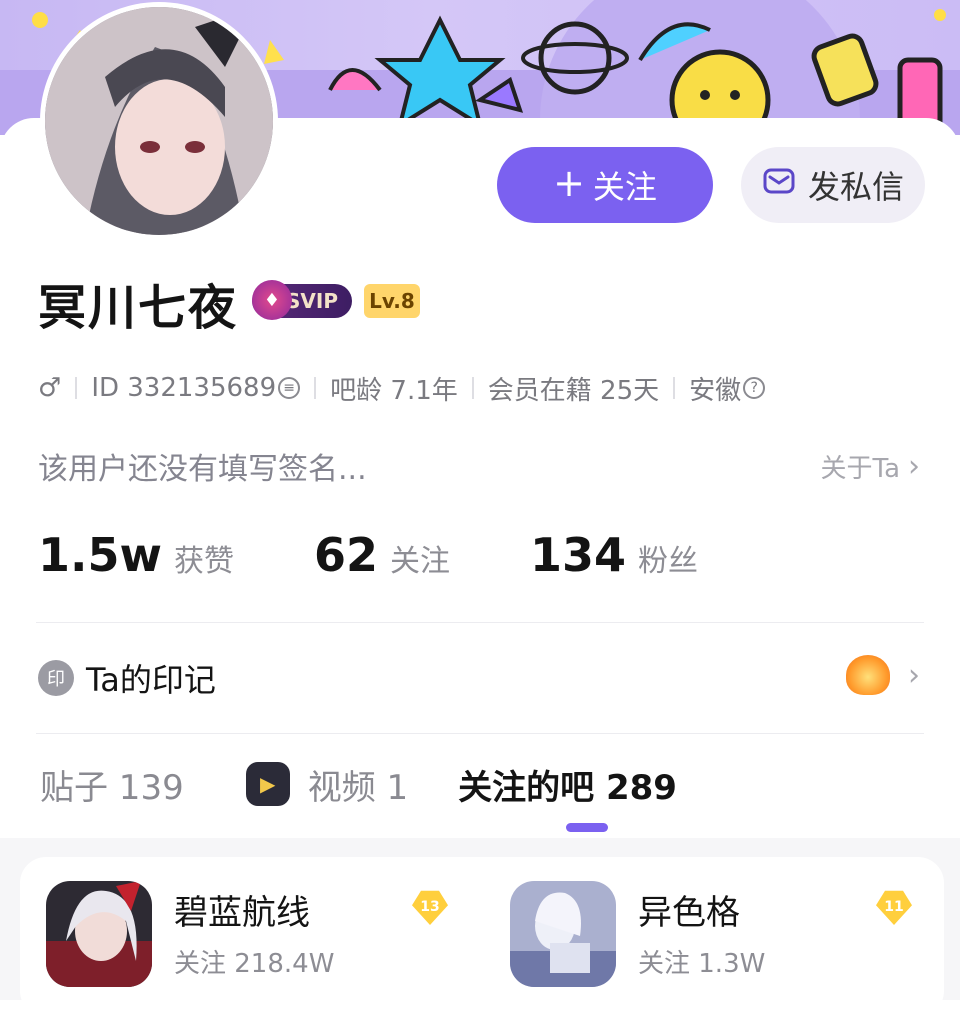 This screenshot has width=960, height=1017. I want to click on stat-value: 1.5w, so click(100, 555).